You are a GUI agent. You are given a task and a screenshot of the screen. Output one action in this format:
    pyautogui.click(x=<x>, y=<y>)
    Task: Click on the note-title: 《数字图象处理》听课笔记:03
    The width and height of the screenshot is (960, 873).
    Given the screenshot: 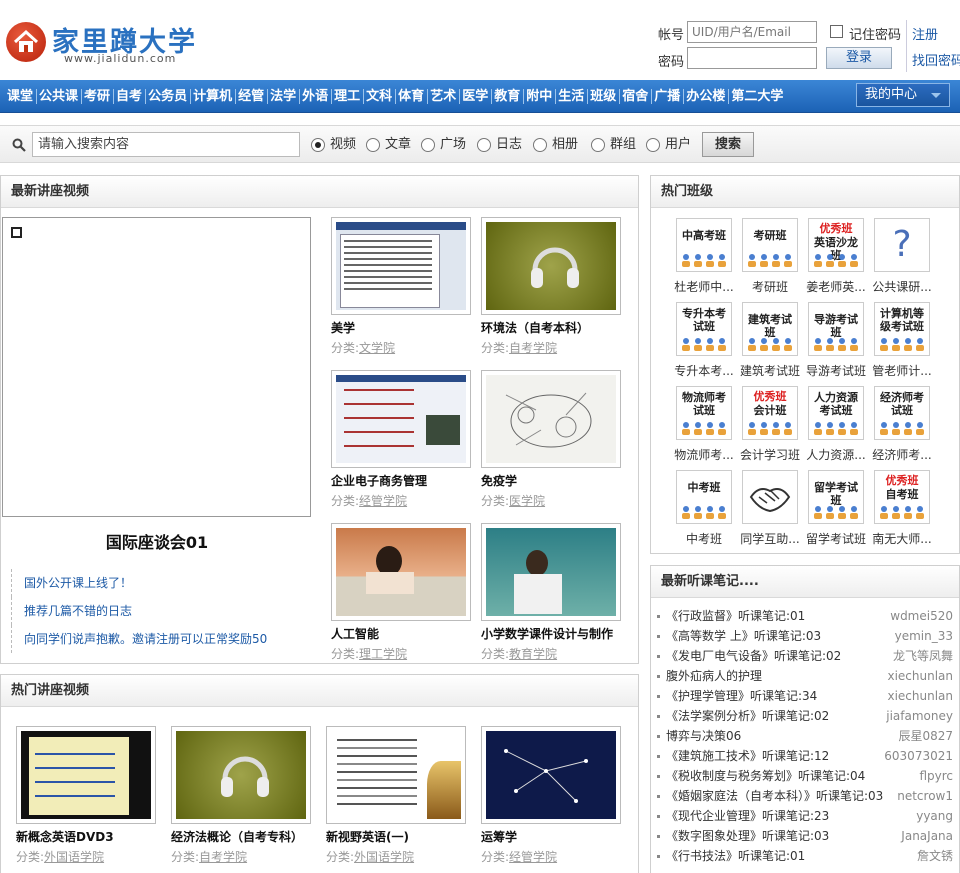 What is the action you would take?
    pyautogui.click(x=747, y=836)
    